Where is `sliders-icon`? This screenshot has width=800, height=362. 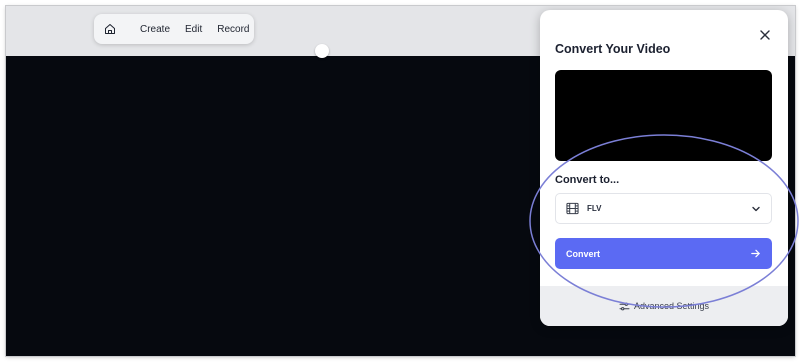
sliders-icon is located at coordinates (624, 306).